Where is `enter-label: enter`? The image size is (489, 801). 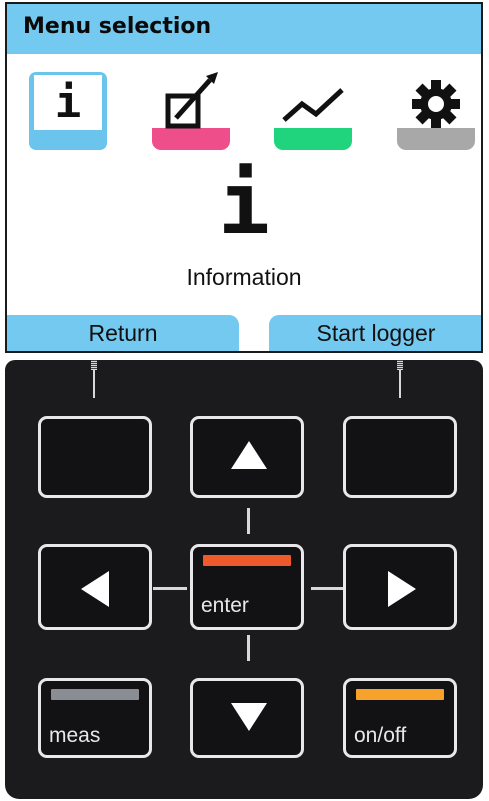 enter-label: enter is located at coordinates (225, 605).